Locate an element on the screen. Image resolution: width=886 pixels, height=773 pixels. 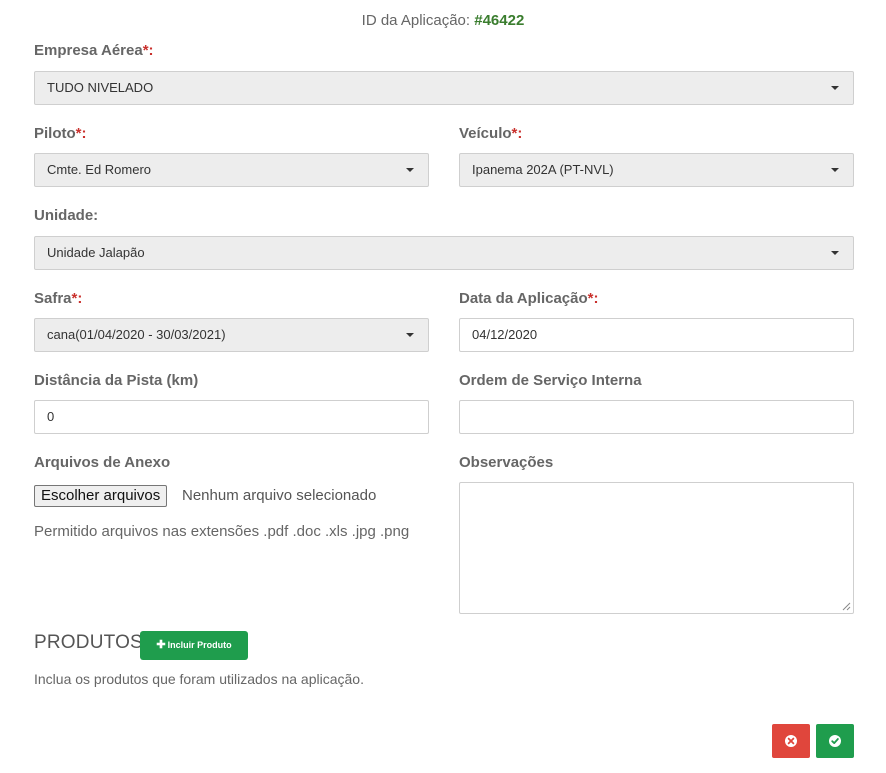
cancel-button is located at coordinates (791, 741).